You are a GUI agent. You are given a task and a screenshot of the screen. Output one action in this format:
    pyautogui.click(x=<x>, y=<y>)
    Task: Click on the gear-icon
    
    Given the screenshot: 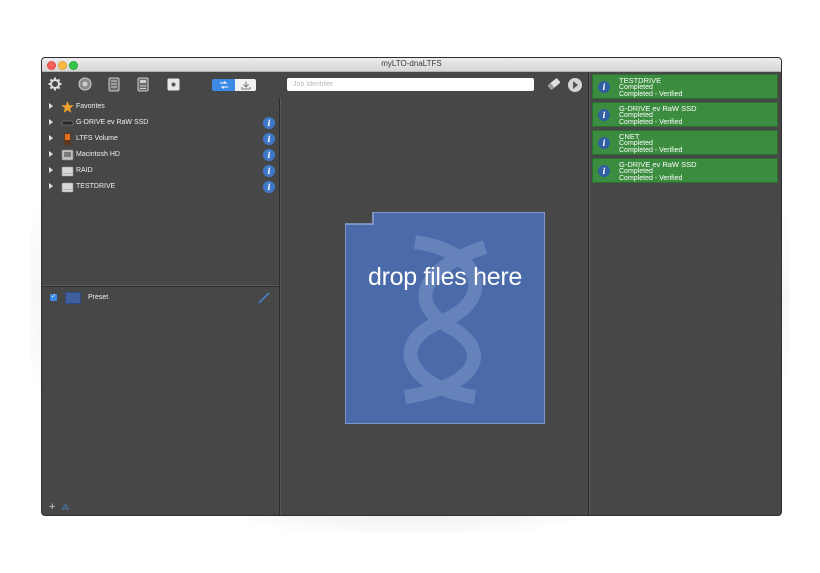 What is the action you would take?
    pyautogui.click(x=55, y=84)
    